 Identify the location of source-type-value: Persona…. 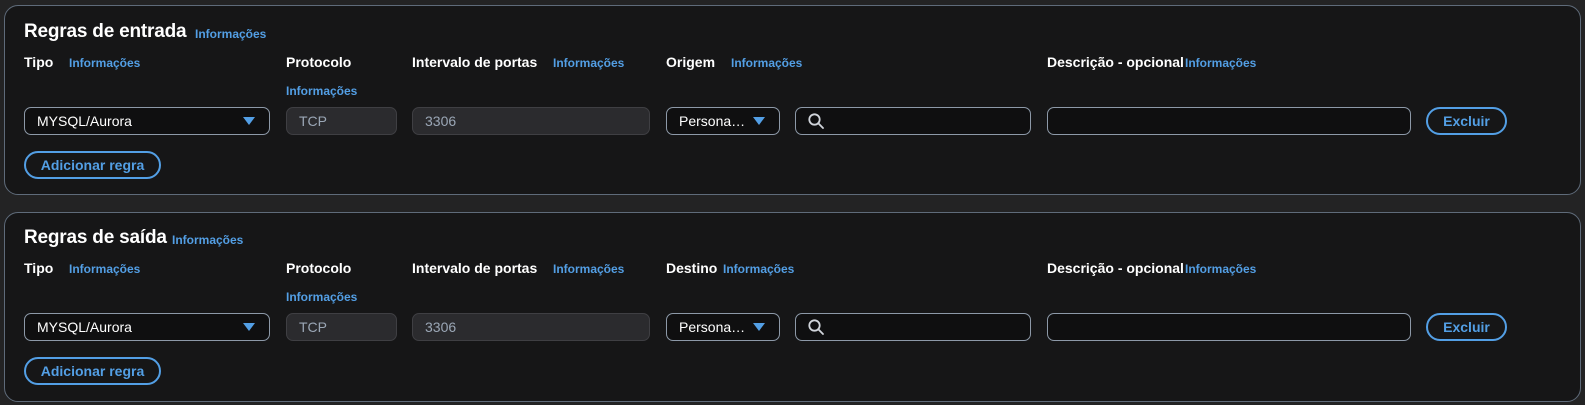
(712, 121).